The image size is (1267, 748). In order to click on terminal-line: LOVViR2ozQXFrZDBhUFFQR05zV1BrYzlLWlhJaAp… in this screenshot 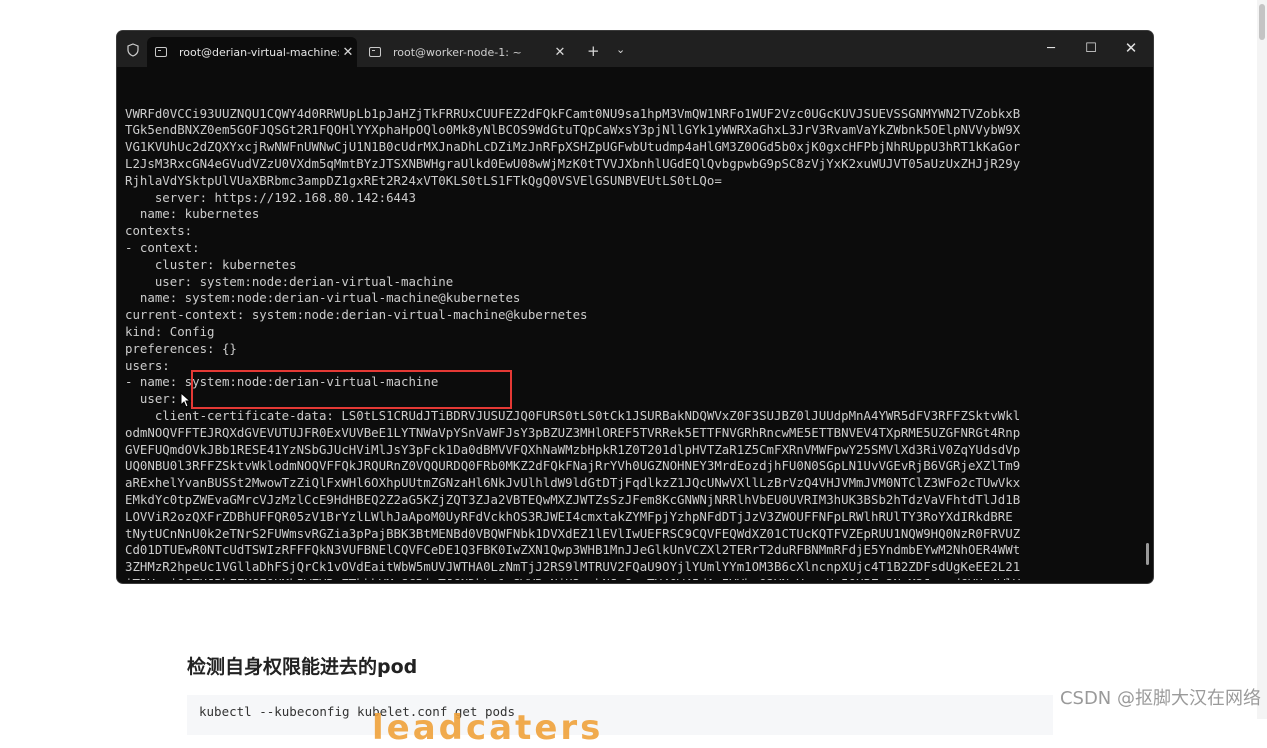, I will do `click(569, 516)`.